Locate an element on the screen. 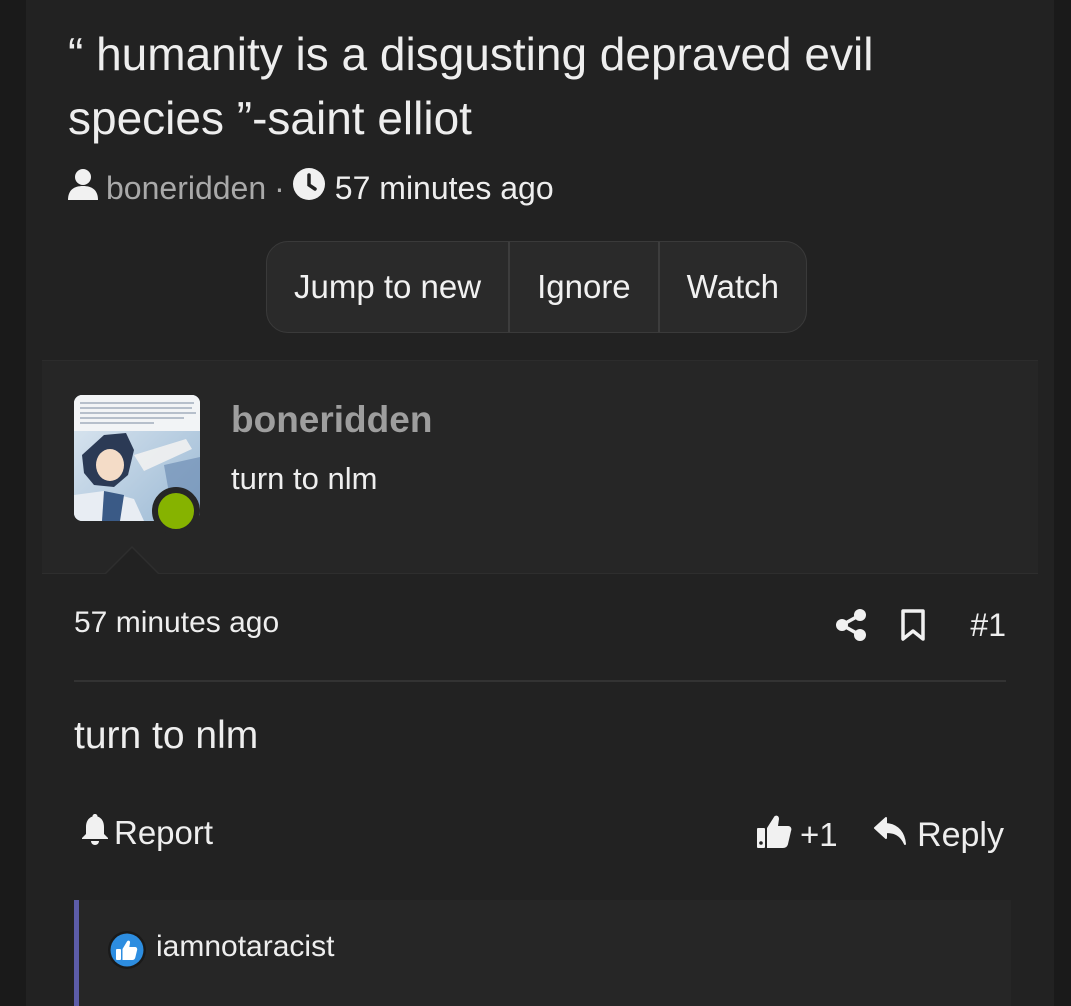 The width and height of the screenshot is (1071, 1006). reply-button: Reply is located at coordinates (938, 835).